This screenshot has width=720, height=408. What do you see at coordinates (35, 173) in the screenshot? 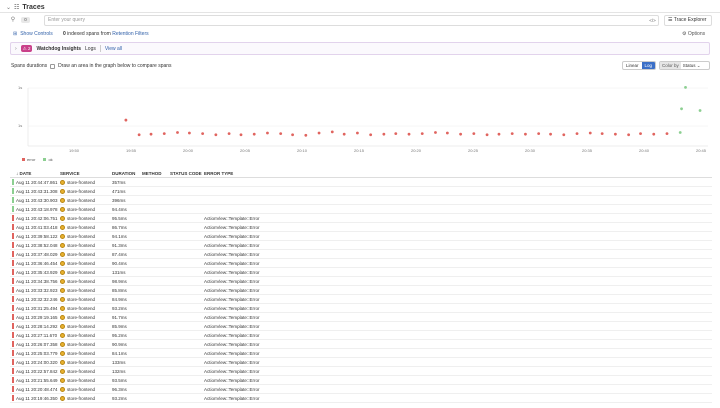
I see `column-header-date: ↓ Date` at bounding box center [35, 173].